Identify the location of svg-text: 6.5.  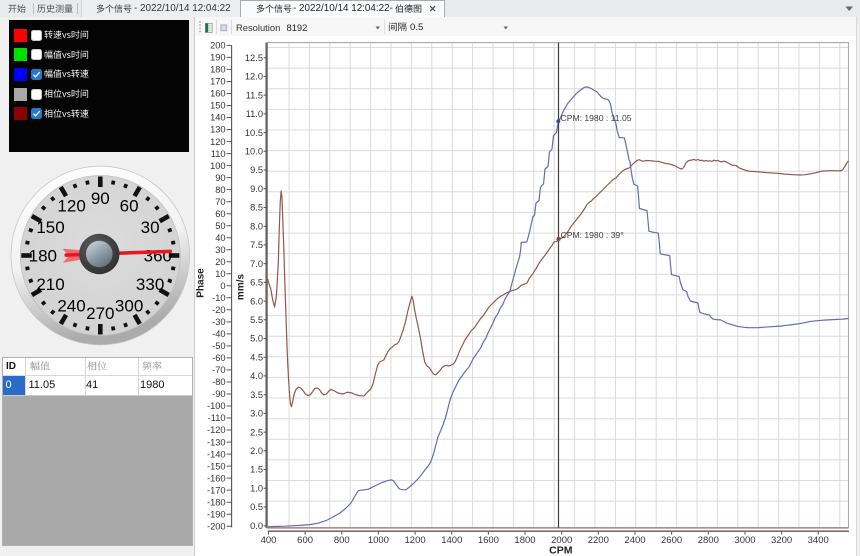
(256, 283).